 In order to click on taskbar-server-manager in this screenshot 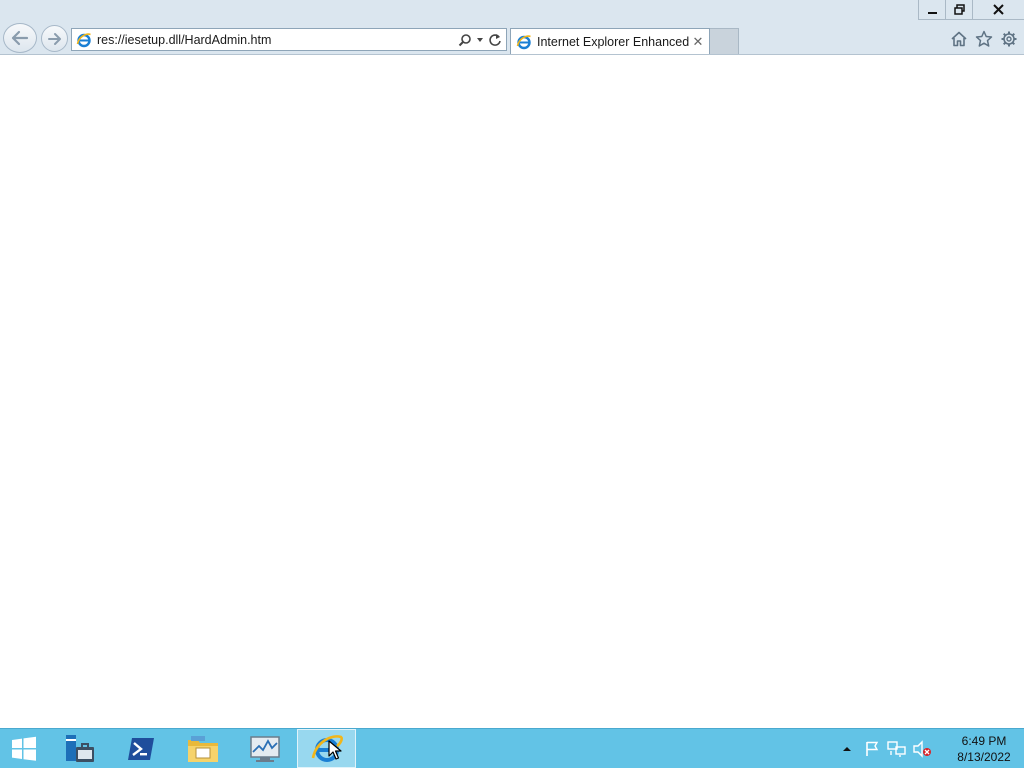, I will do `click(79, 749)`.